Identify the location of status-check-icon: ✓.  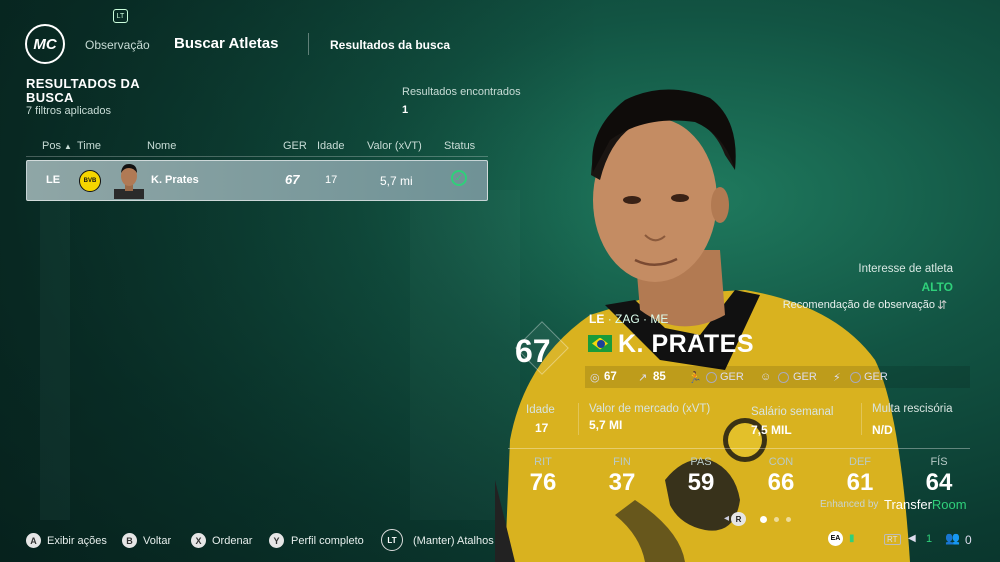
(459, 178).